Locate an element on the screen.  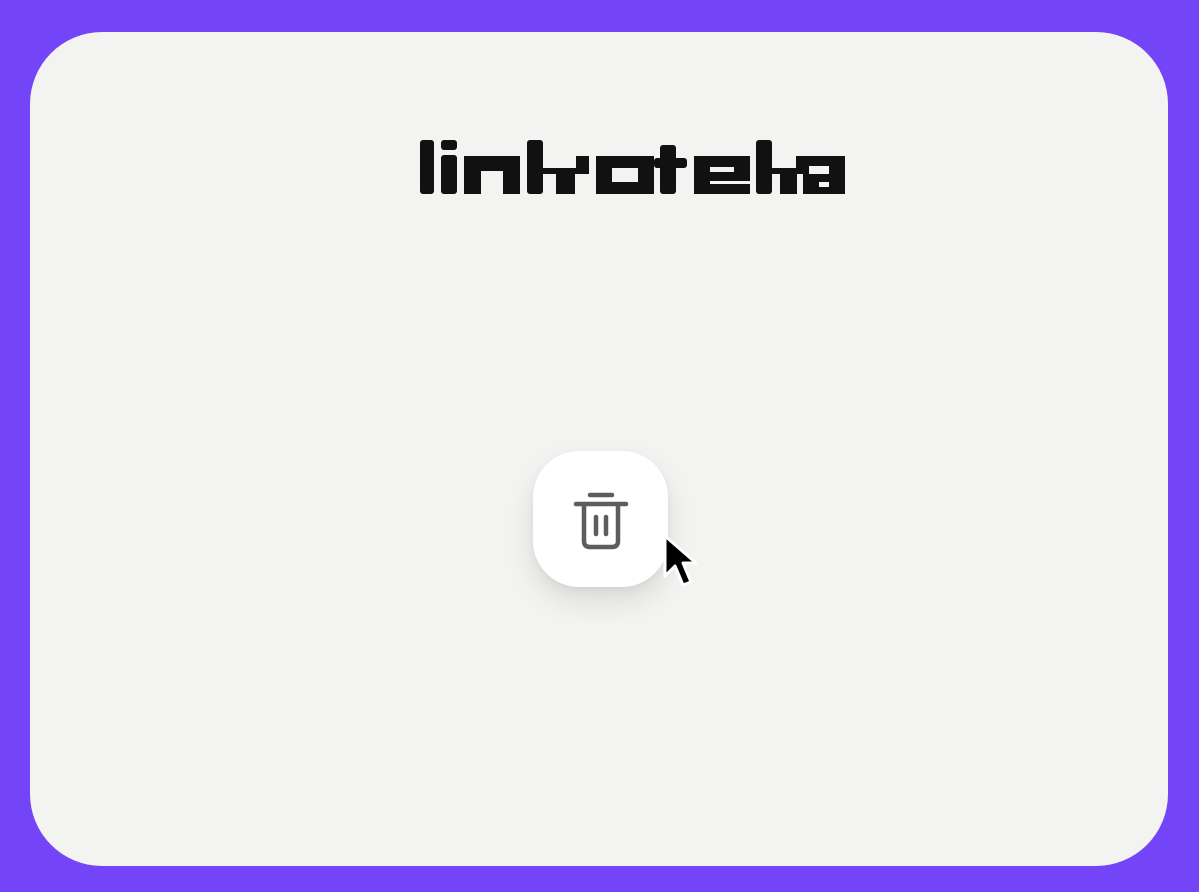
trash-icon is located at coordinates (600, 521).